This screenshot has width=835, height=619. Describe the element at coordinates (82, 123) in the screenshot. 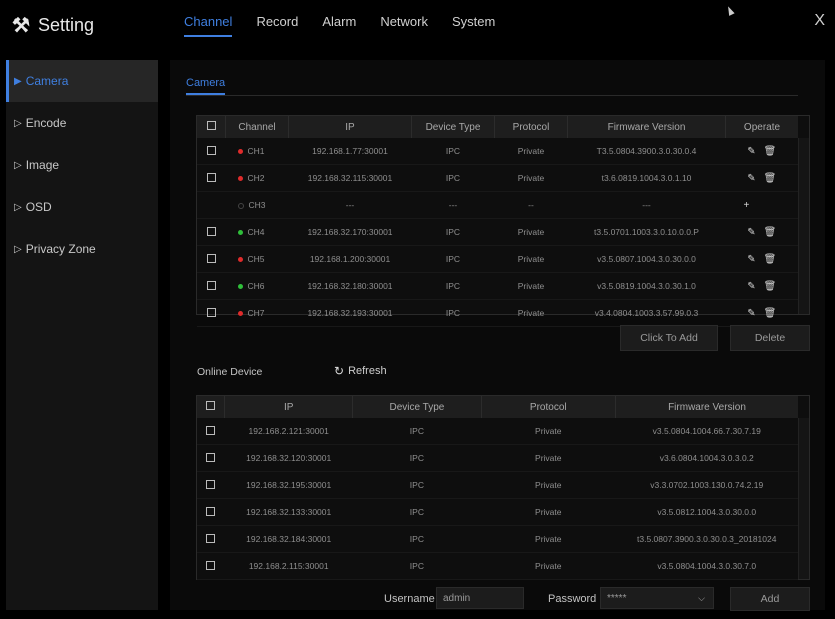

I see `sidebar-item-encode: ▷ Encode` at that location.